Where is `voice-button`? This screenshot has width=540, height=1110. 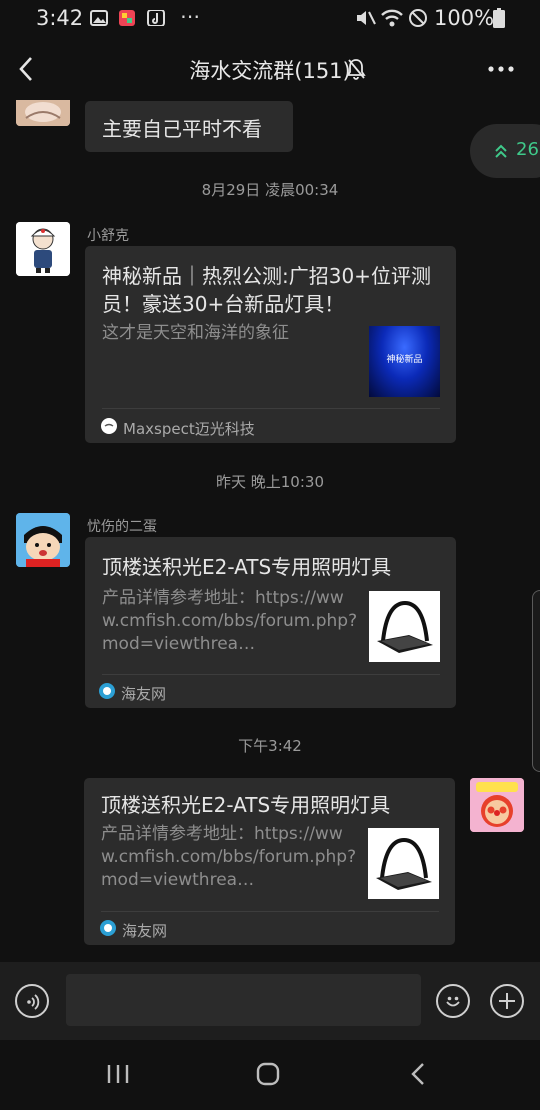
voice-button is located at coordinates (32, 1001).